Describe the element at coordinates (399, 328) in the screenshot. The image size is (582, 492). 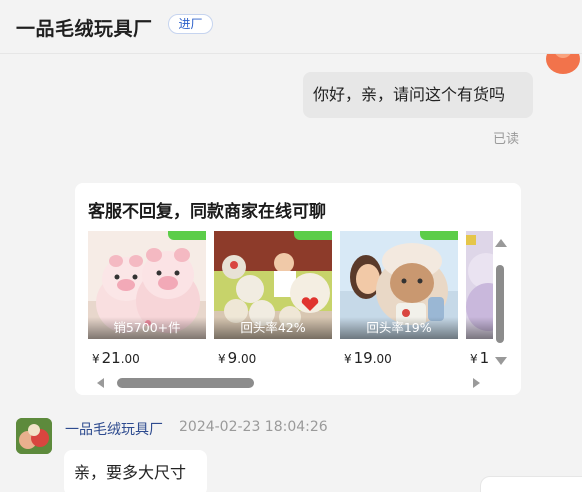
I see `product-stat: 回头率19%` at that location.